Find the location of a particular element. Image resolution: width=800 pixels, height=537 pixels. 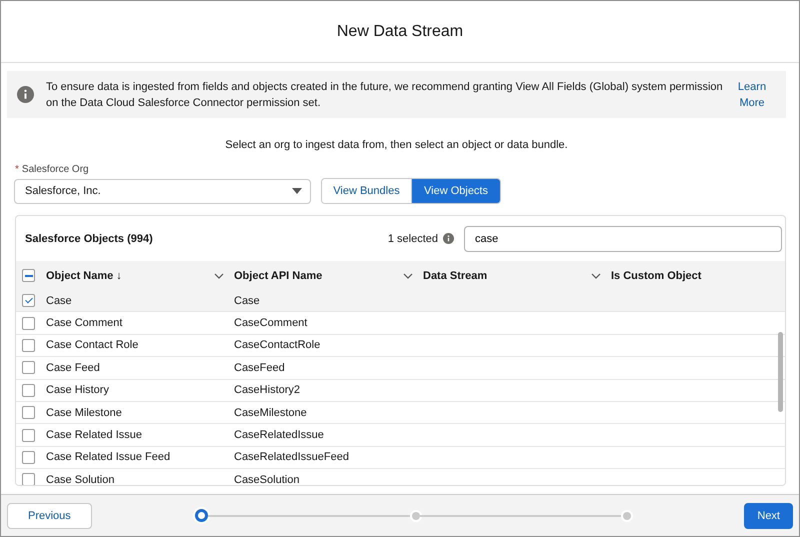

column-header: Object Name ↓ is located at coordinates (84, 276).